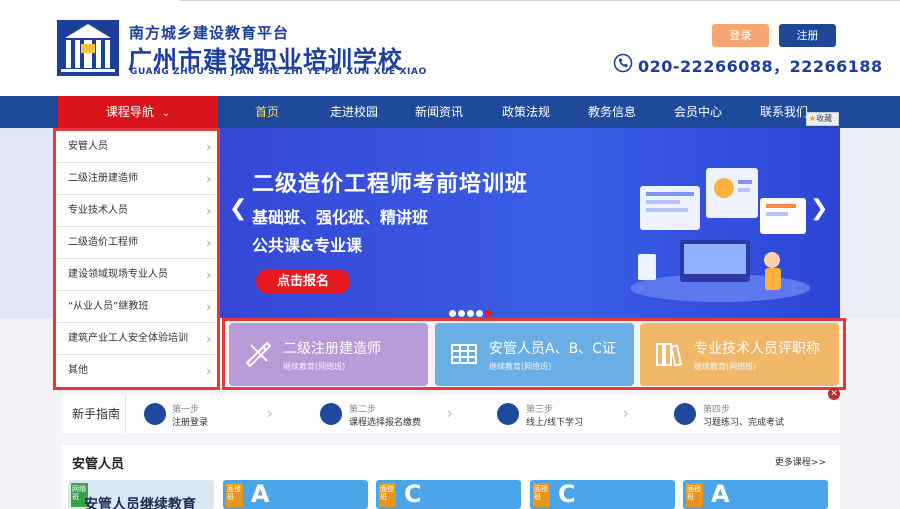 This screenshot has height=509, width=900. I want to click on register-button: 注册, so click(807, 35).